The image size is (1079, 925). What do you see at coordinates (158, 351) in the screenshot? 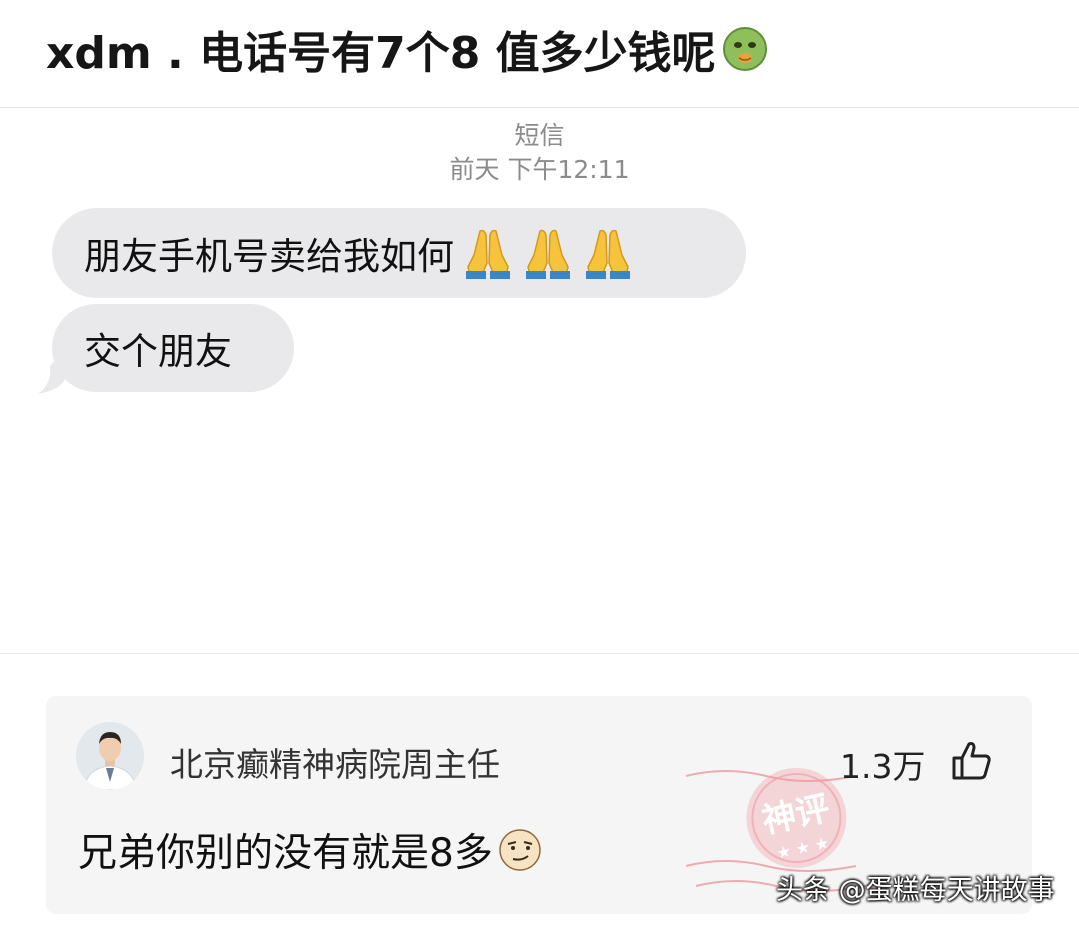
I see `message-text: 交个朋友` at bounding box center [158, 351].